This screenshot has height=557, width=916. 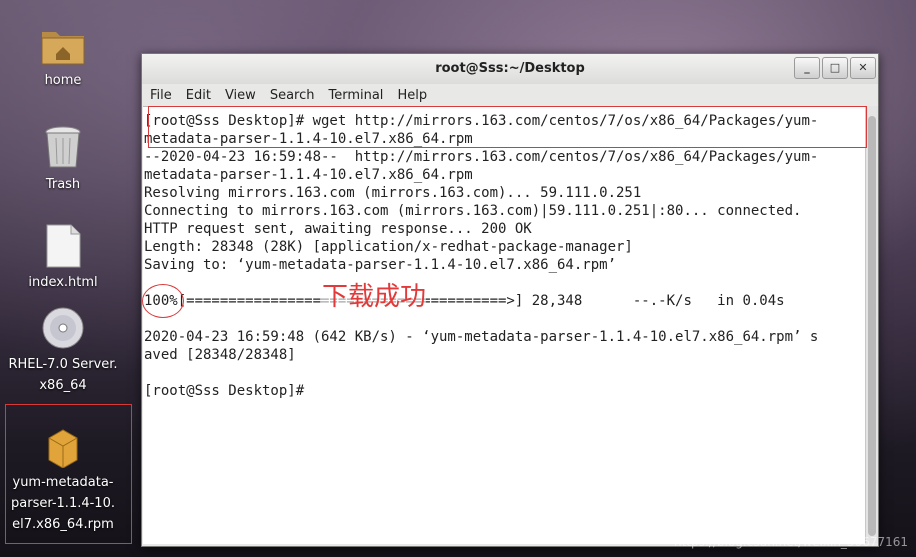 What do you see at coordinates (63, 80) in the screenshot?
I see `desktop-icon-label: home` at bounding box center [63, 80].